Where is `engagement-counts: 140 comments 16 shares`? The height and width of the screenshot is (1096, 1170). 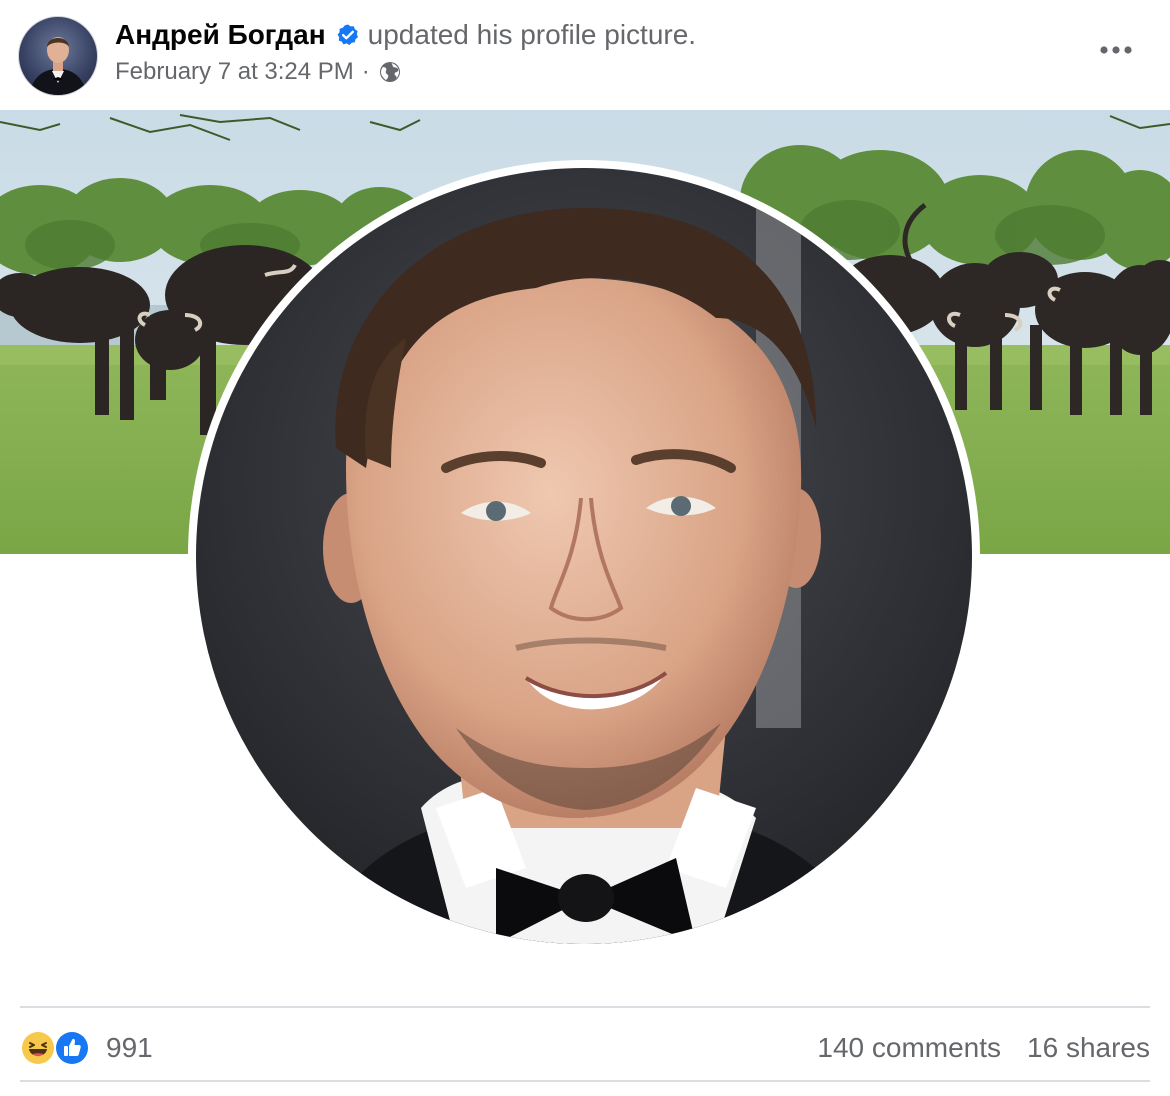
engagement-counts: 140 comments 16 shares is located at coordinates (983, 1048).